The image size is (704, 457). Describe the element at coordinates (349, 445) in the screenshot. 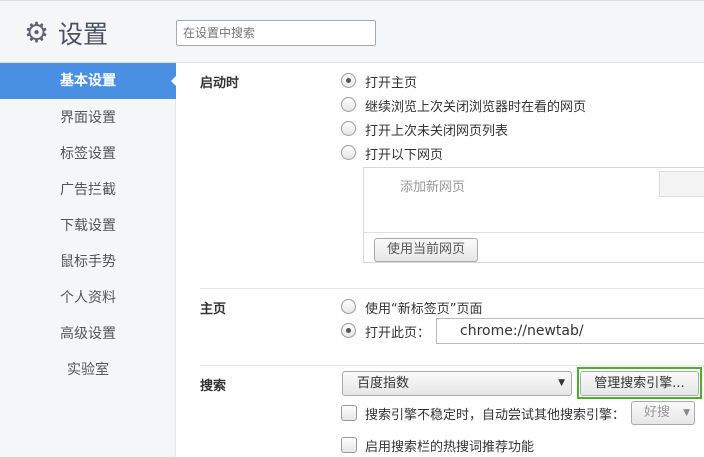

I see `hot-words-checkbox` at that location.